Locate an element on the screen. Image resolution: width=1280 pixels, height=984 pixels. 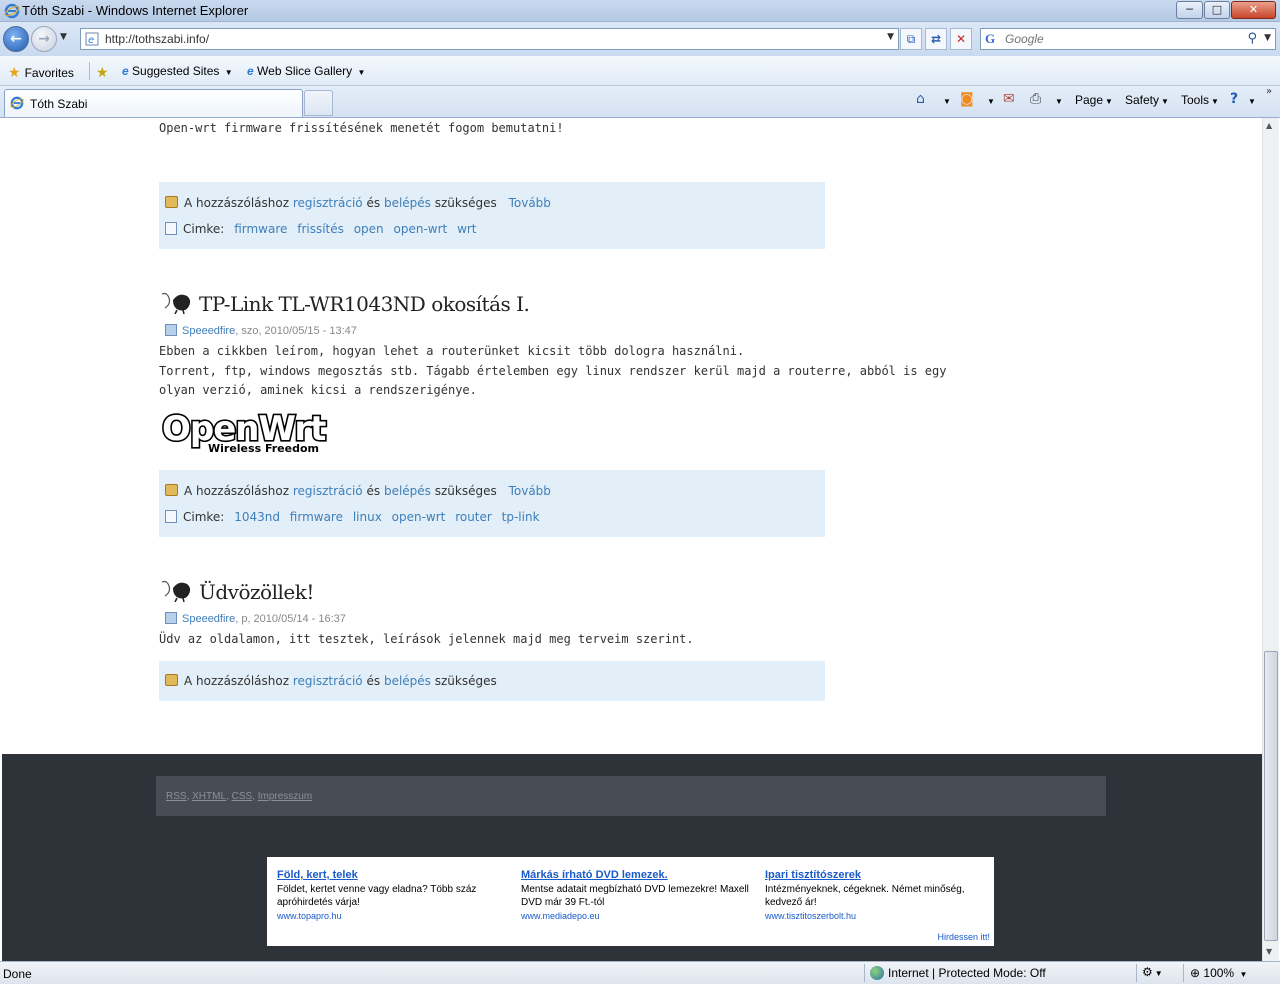
ad-title: Márkás írható DVD lemezek. is located at coordinates (636, 875).